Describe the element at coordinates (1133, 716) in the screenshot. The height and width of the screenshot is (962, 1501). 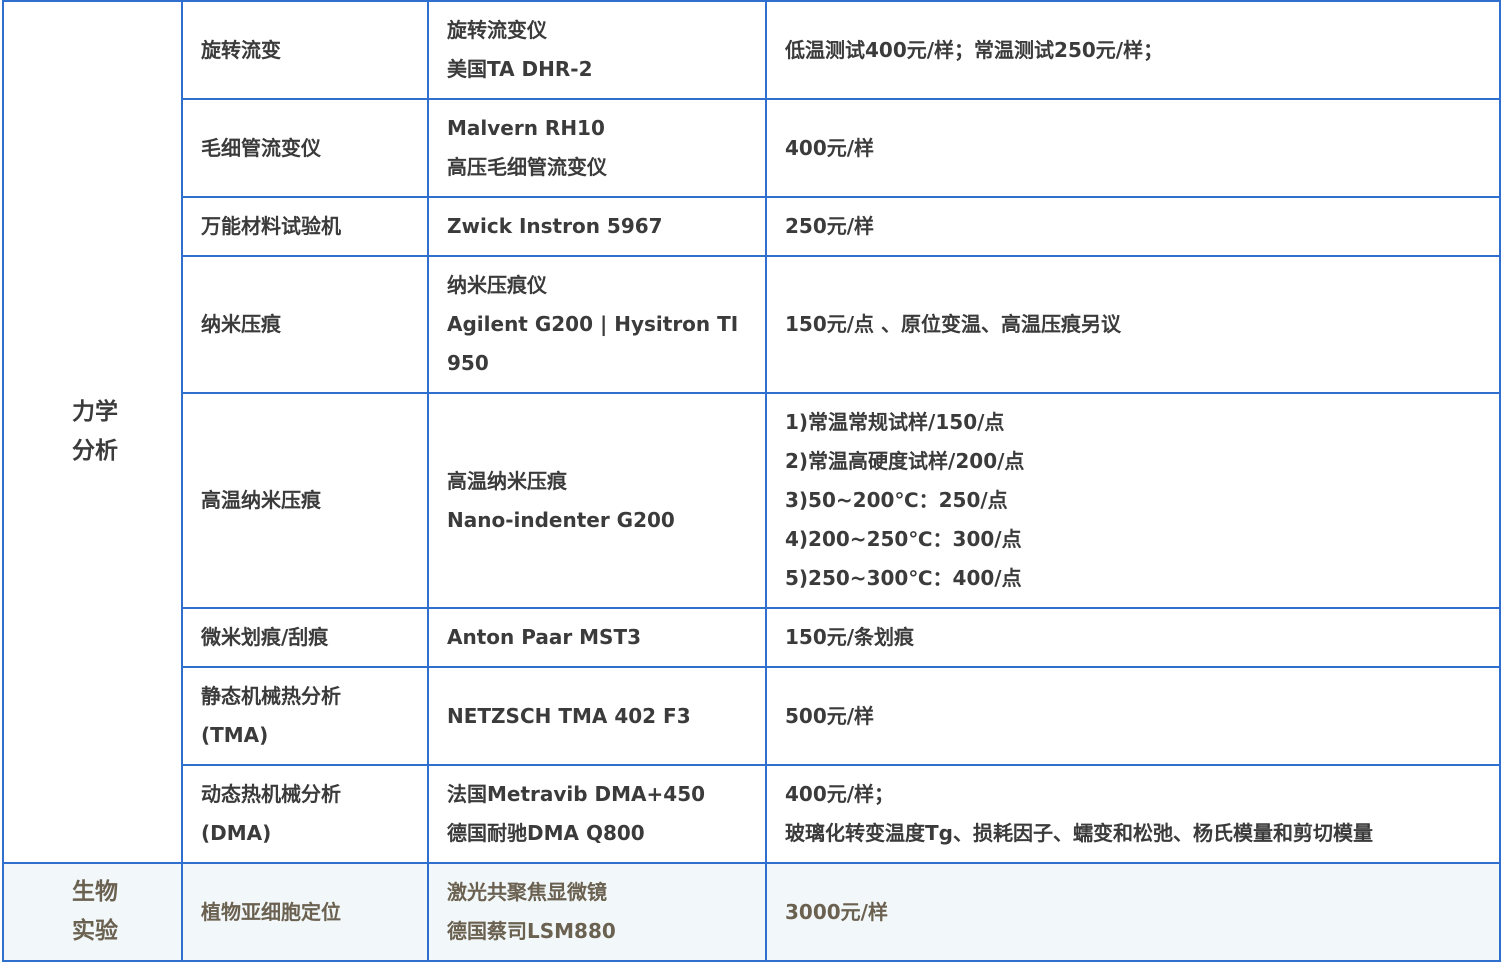
I see `price-cell: 500元/样` at that location.